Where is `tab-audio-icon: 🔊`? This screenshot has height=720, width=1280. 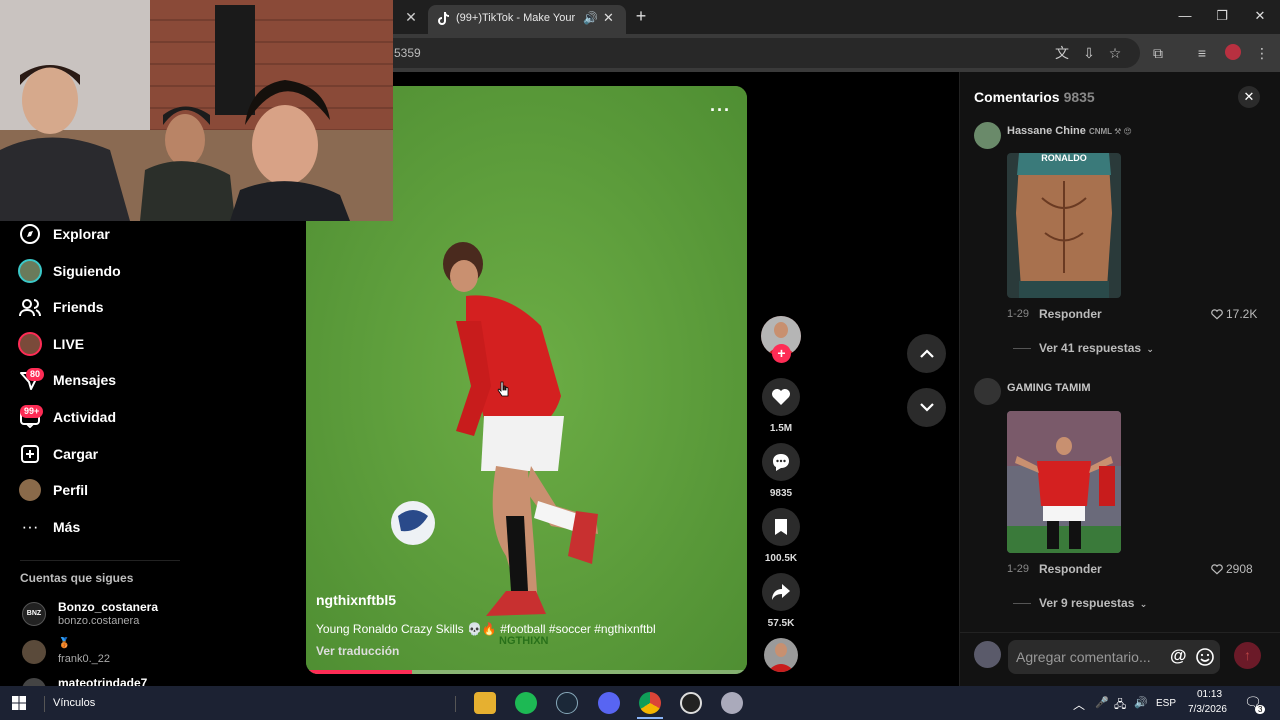
tab-audio-icon: 🔊 is located at coordinates (590, 18).